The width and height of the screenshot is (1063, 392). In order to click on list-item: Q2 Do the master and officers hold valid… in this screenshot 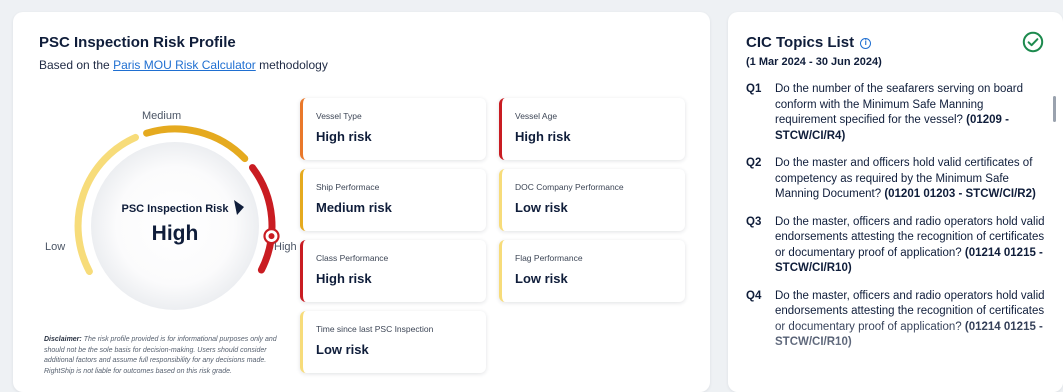, I will do `click(896, 179)`.